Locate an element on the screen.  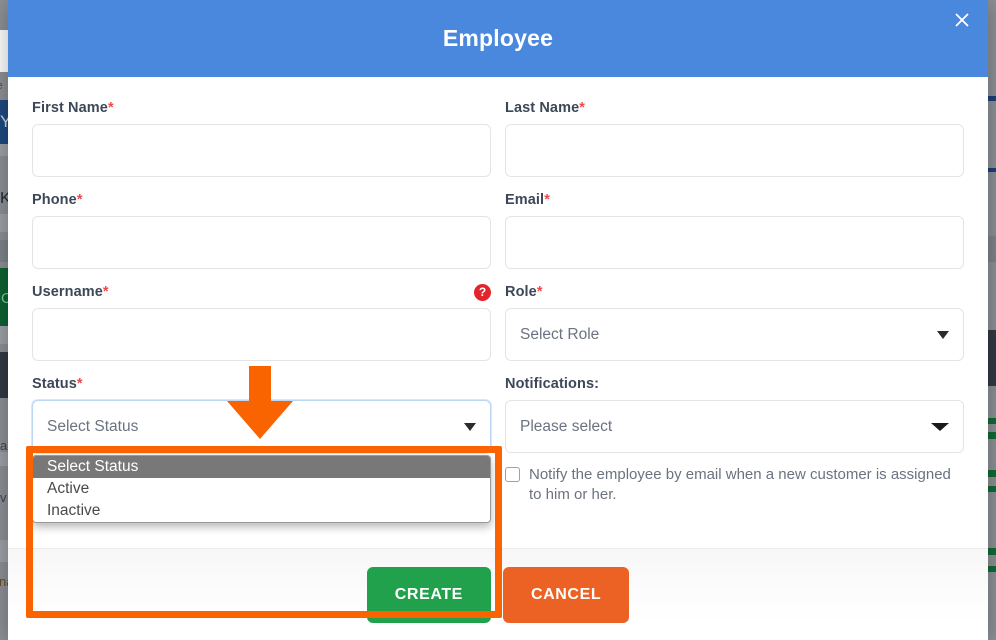
first-name-label-row: First Name* is located at coordinates (261, 108).